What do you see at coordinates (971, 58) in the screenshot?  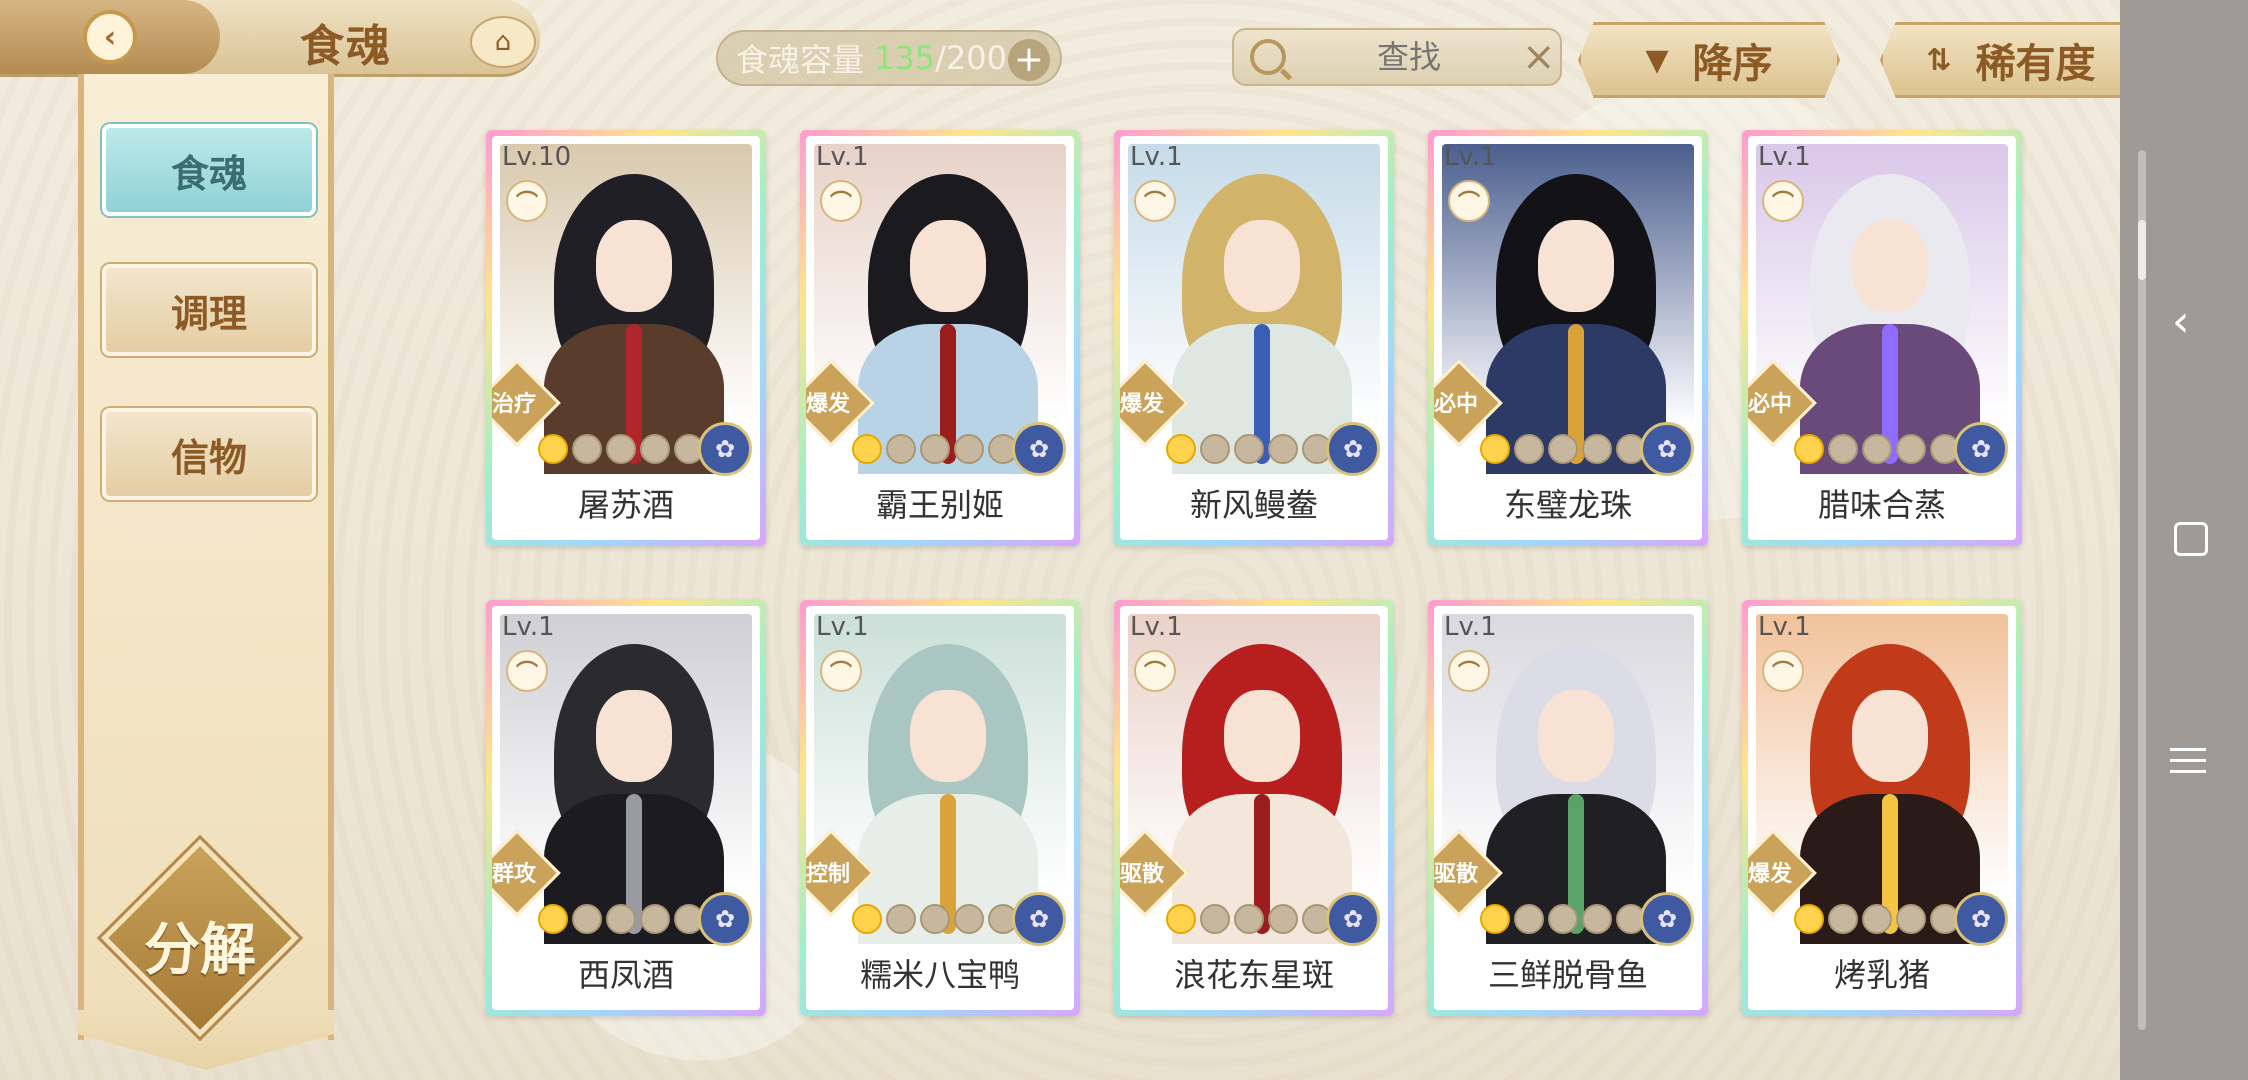 I see `capacity-total: /200` at bounding box center [971, 58].